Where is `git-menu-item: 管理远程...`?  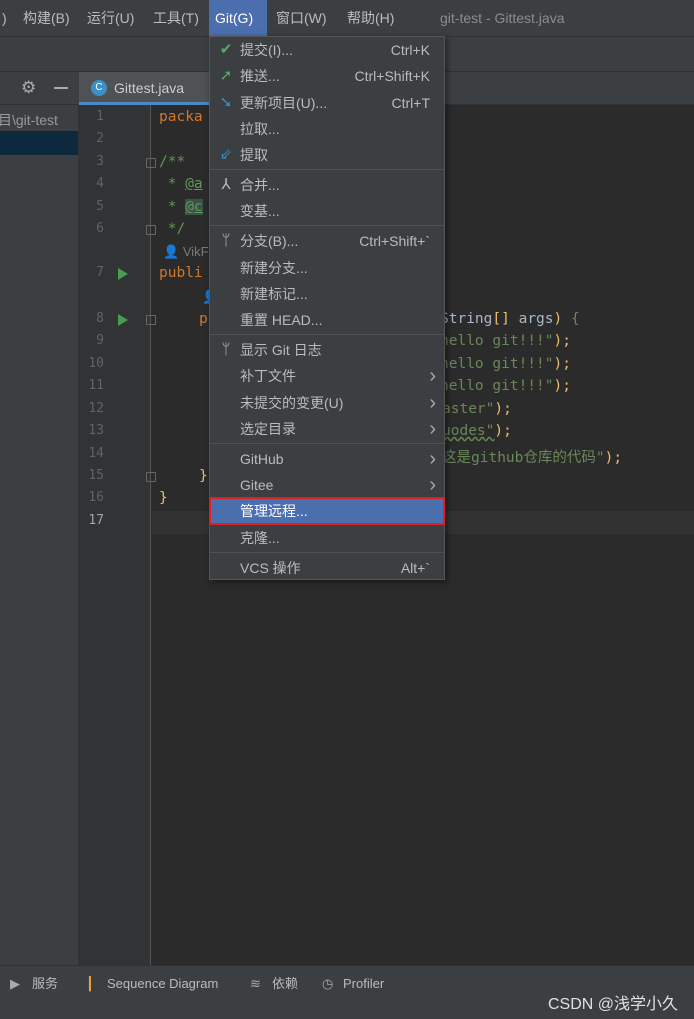 git-menu-item: 管理远程... is located at coordinates (327, 511).